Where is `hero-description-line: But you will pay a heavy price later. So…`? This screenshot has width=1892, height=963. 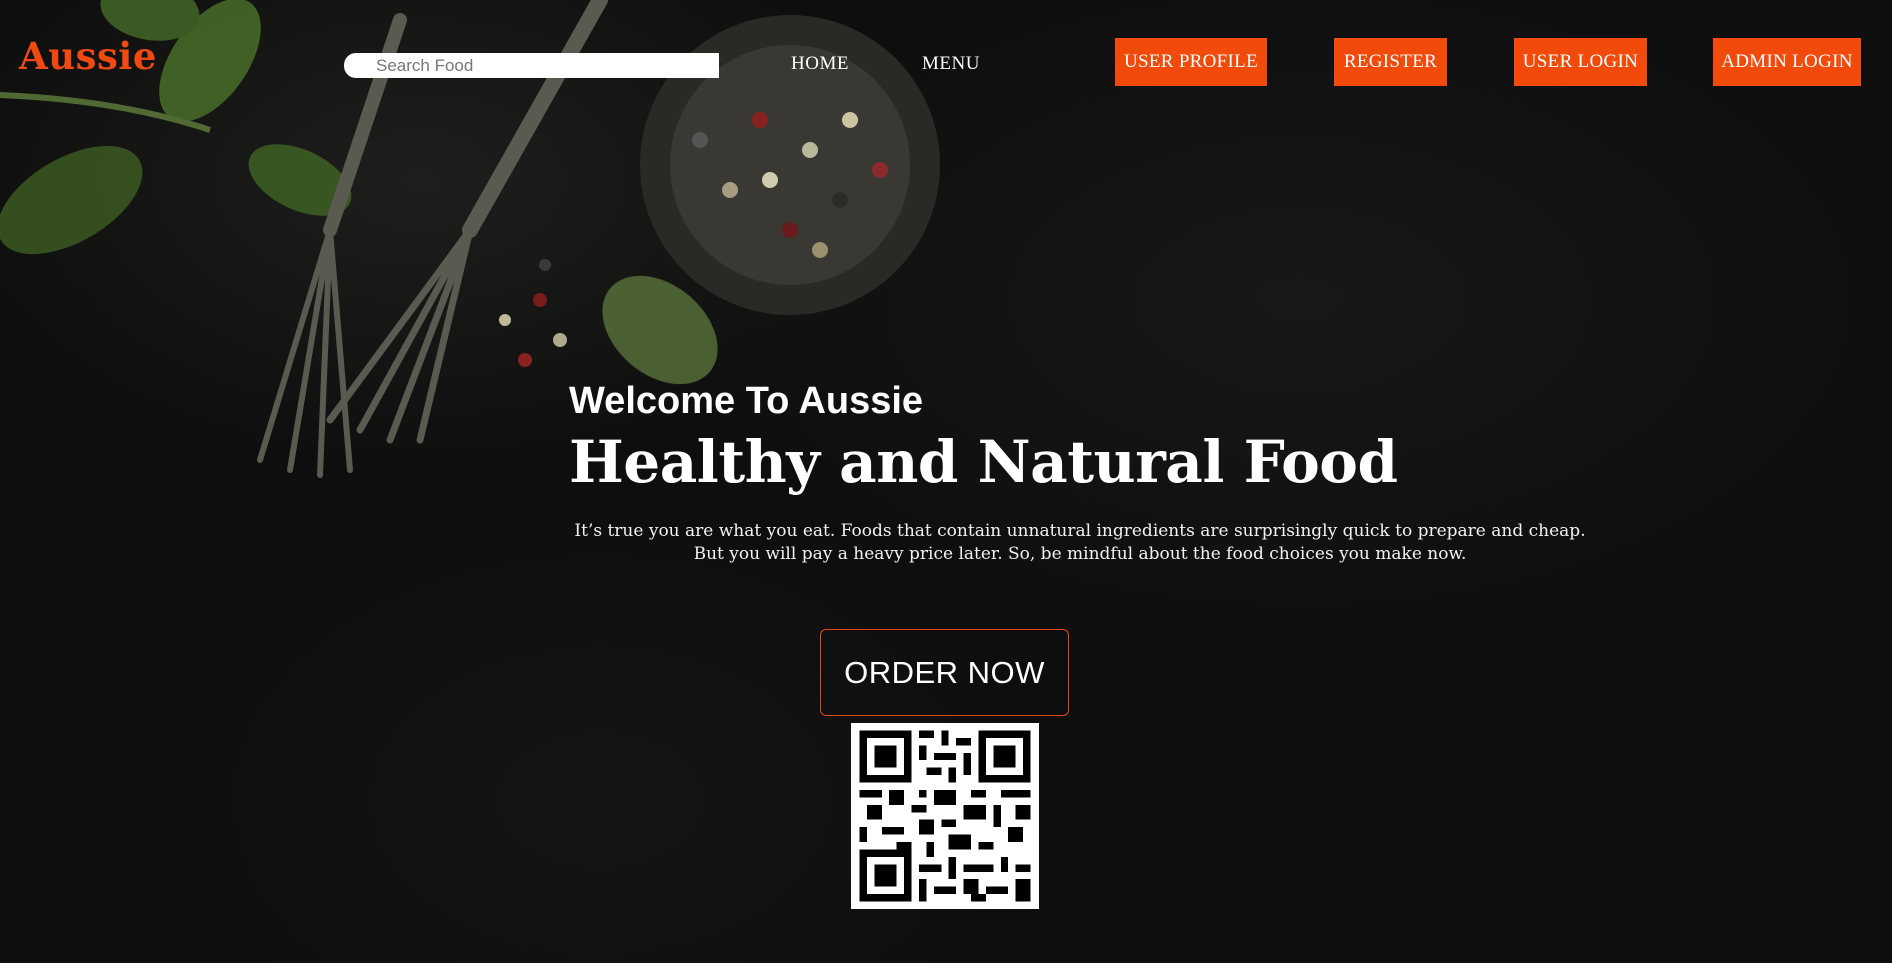 hero-description-line: But you will pay a heavy price later. So… is located at coordinates (1080, 554).